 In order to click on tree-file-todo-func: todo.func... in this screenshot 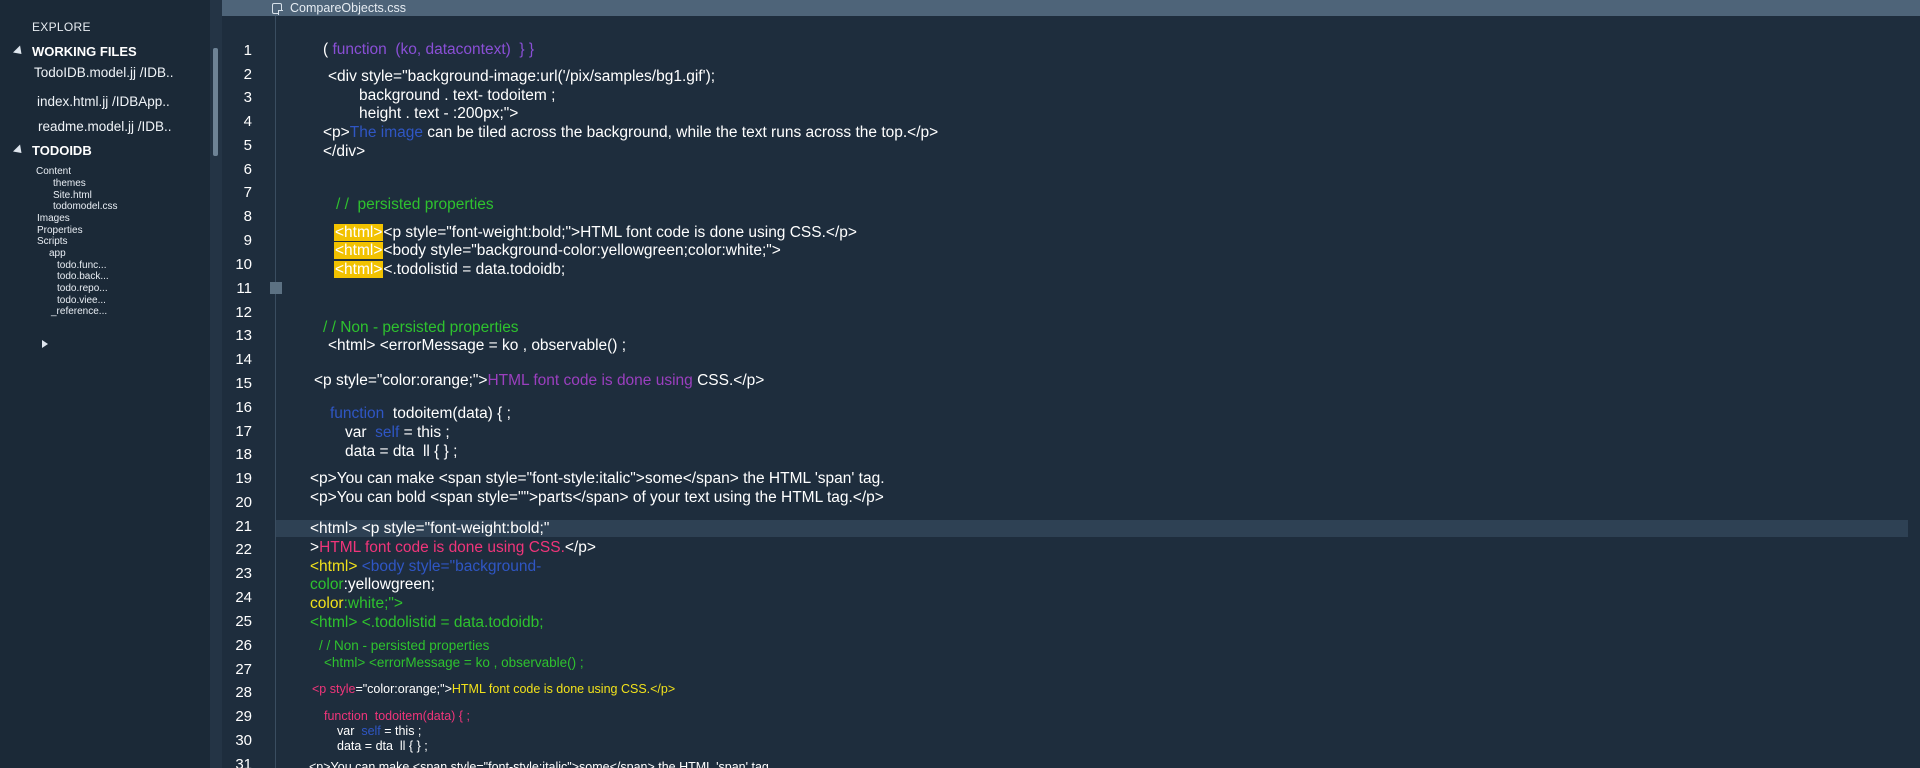, I will do `click(81, 265)`.